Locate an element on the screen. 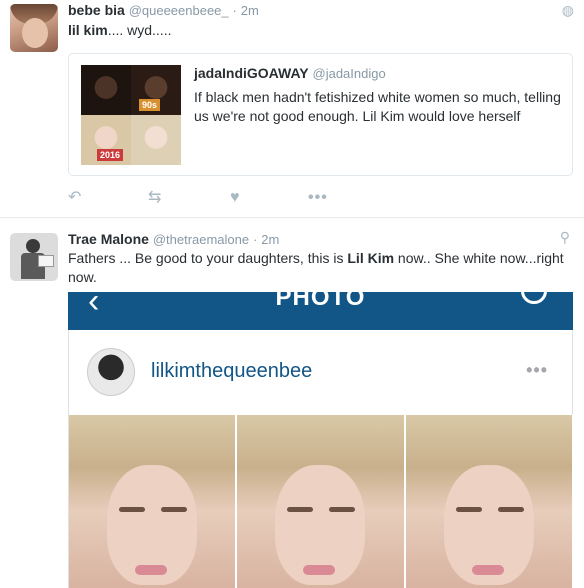 The width and height of the screenshot is (584, 588). reply-icon: ↶ is located at coordinates (74, 198).